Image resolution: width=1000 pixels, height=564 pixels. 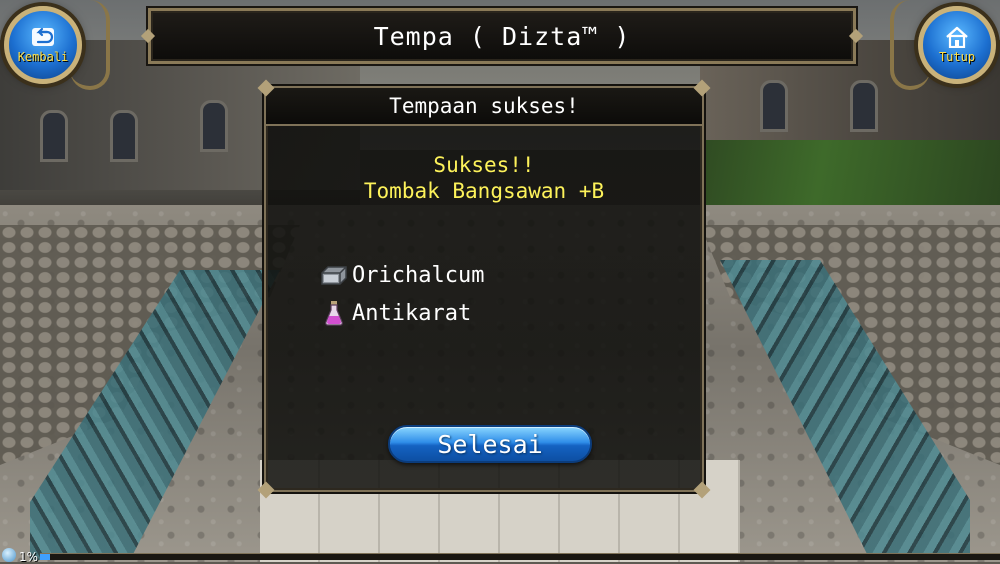 What do you see at coordinates (418, 275) in the screenshot?
I see `material-name: Orichalcum` at bounding box center [418, 275].